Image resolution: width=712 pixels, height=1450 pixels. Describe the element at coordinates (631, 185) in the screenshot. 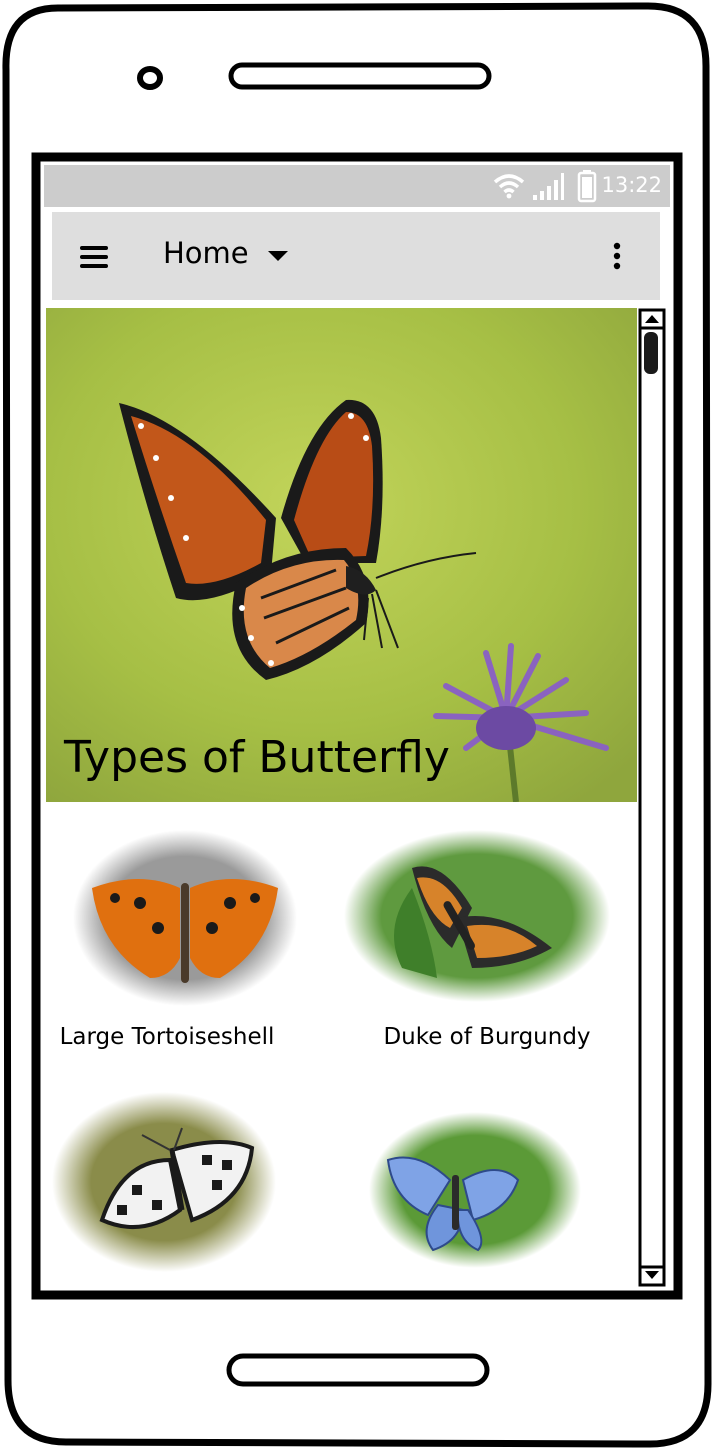

I see `status-time: 13:22` at that location.